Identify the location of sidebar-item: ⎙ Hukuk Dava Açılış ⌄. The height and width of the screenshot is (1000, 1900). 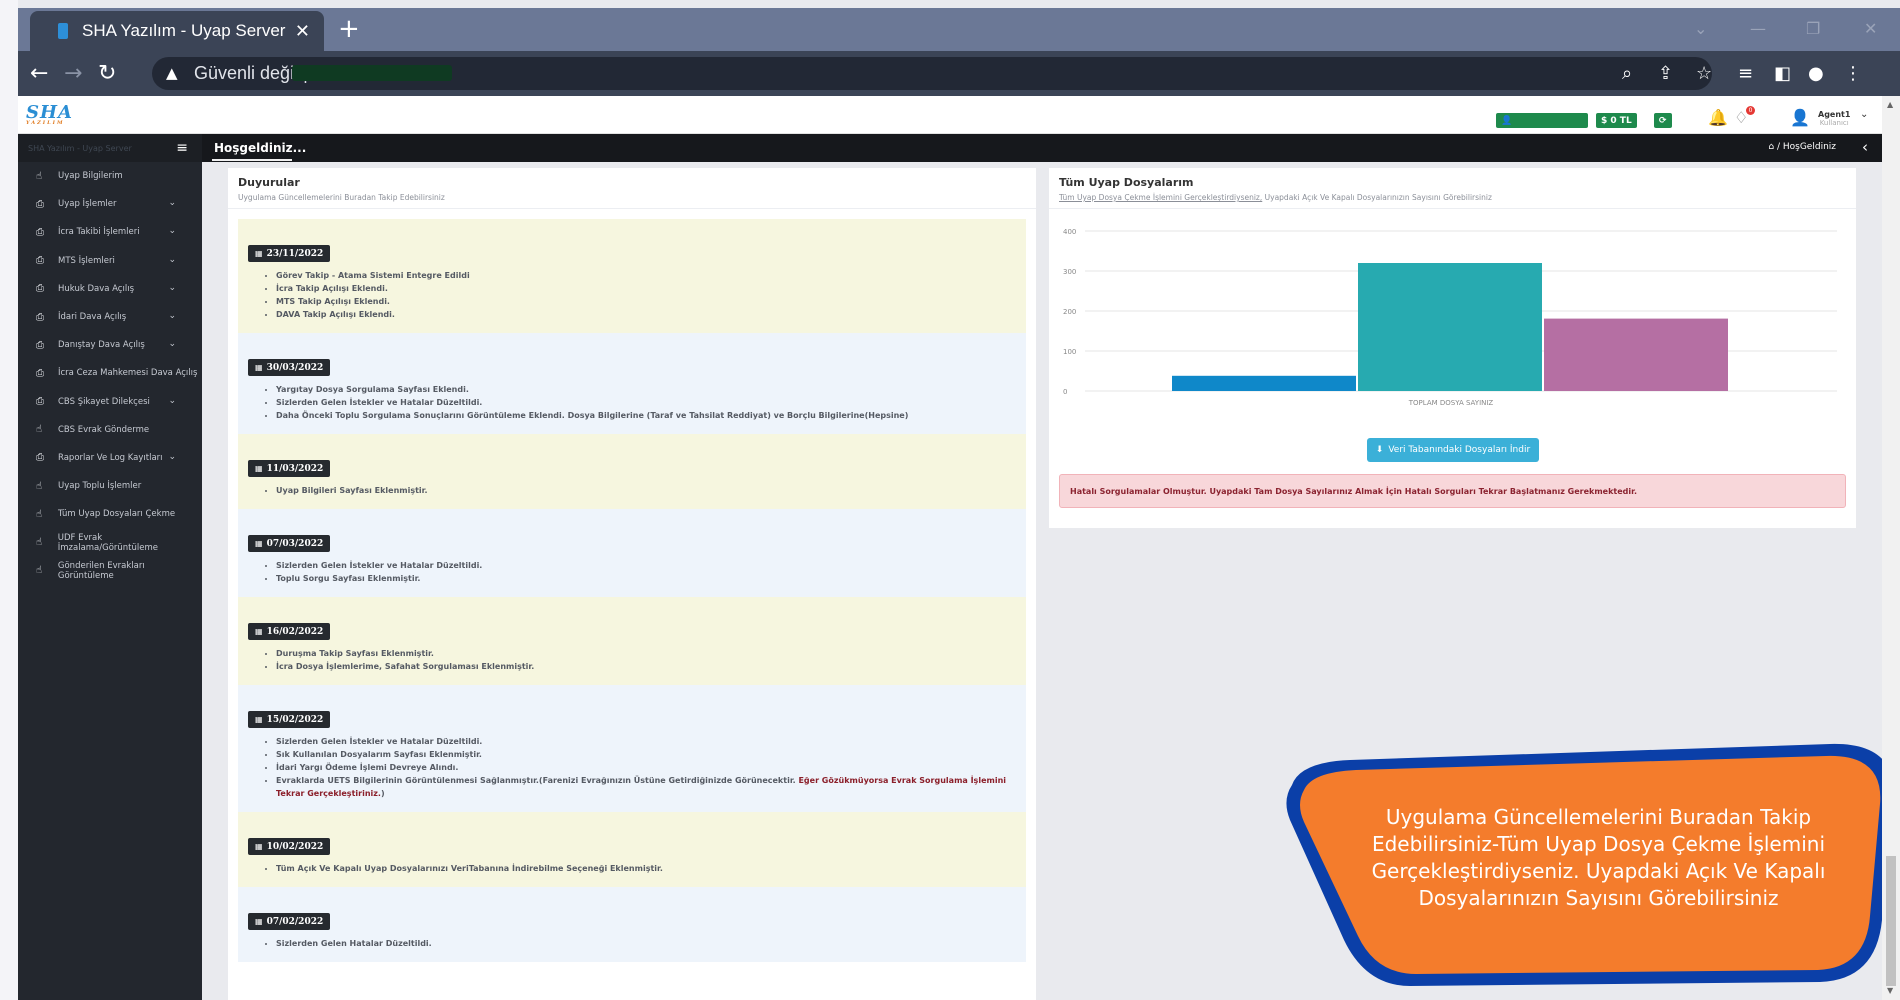
(110, 289).